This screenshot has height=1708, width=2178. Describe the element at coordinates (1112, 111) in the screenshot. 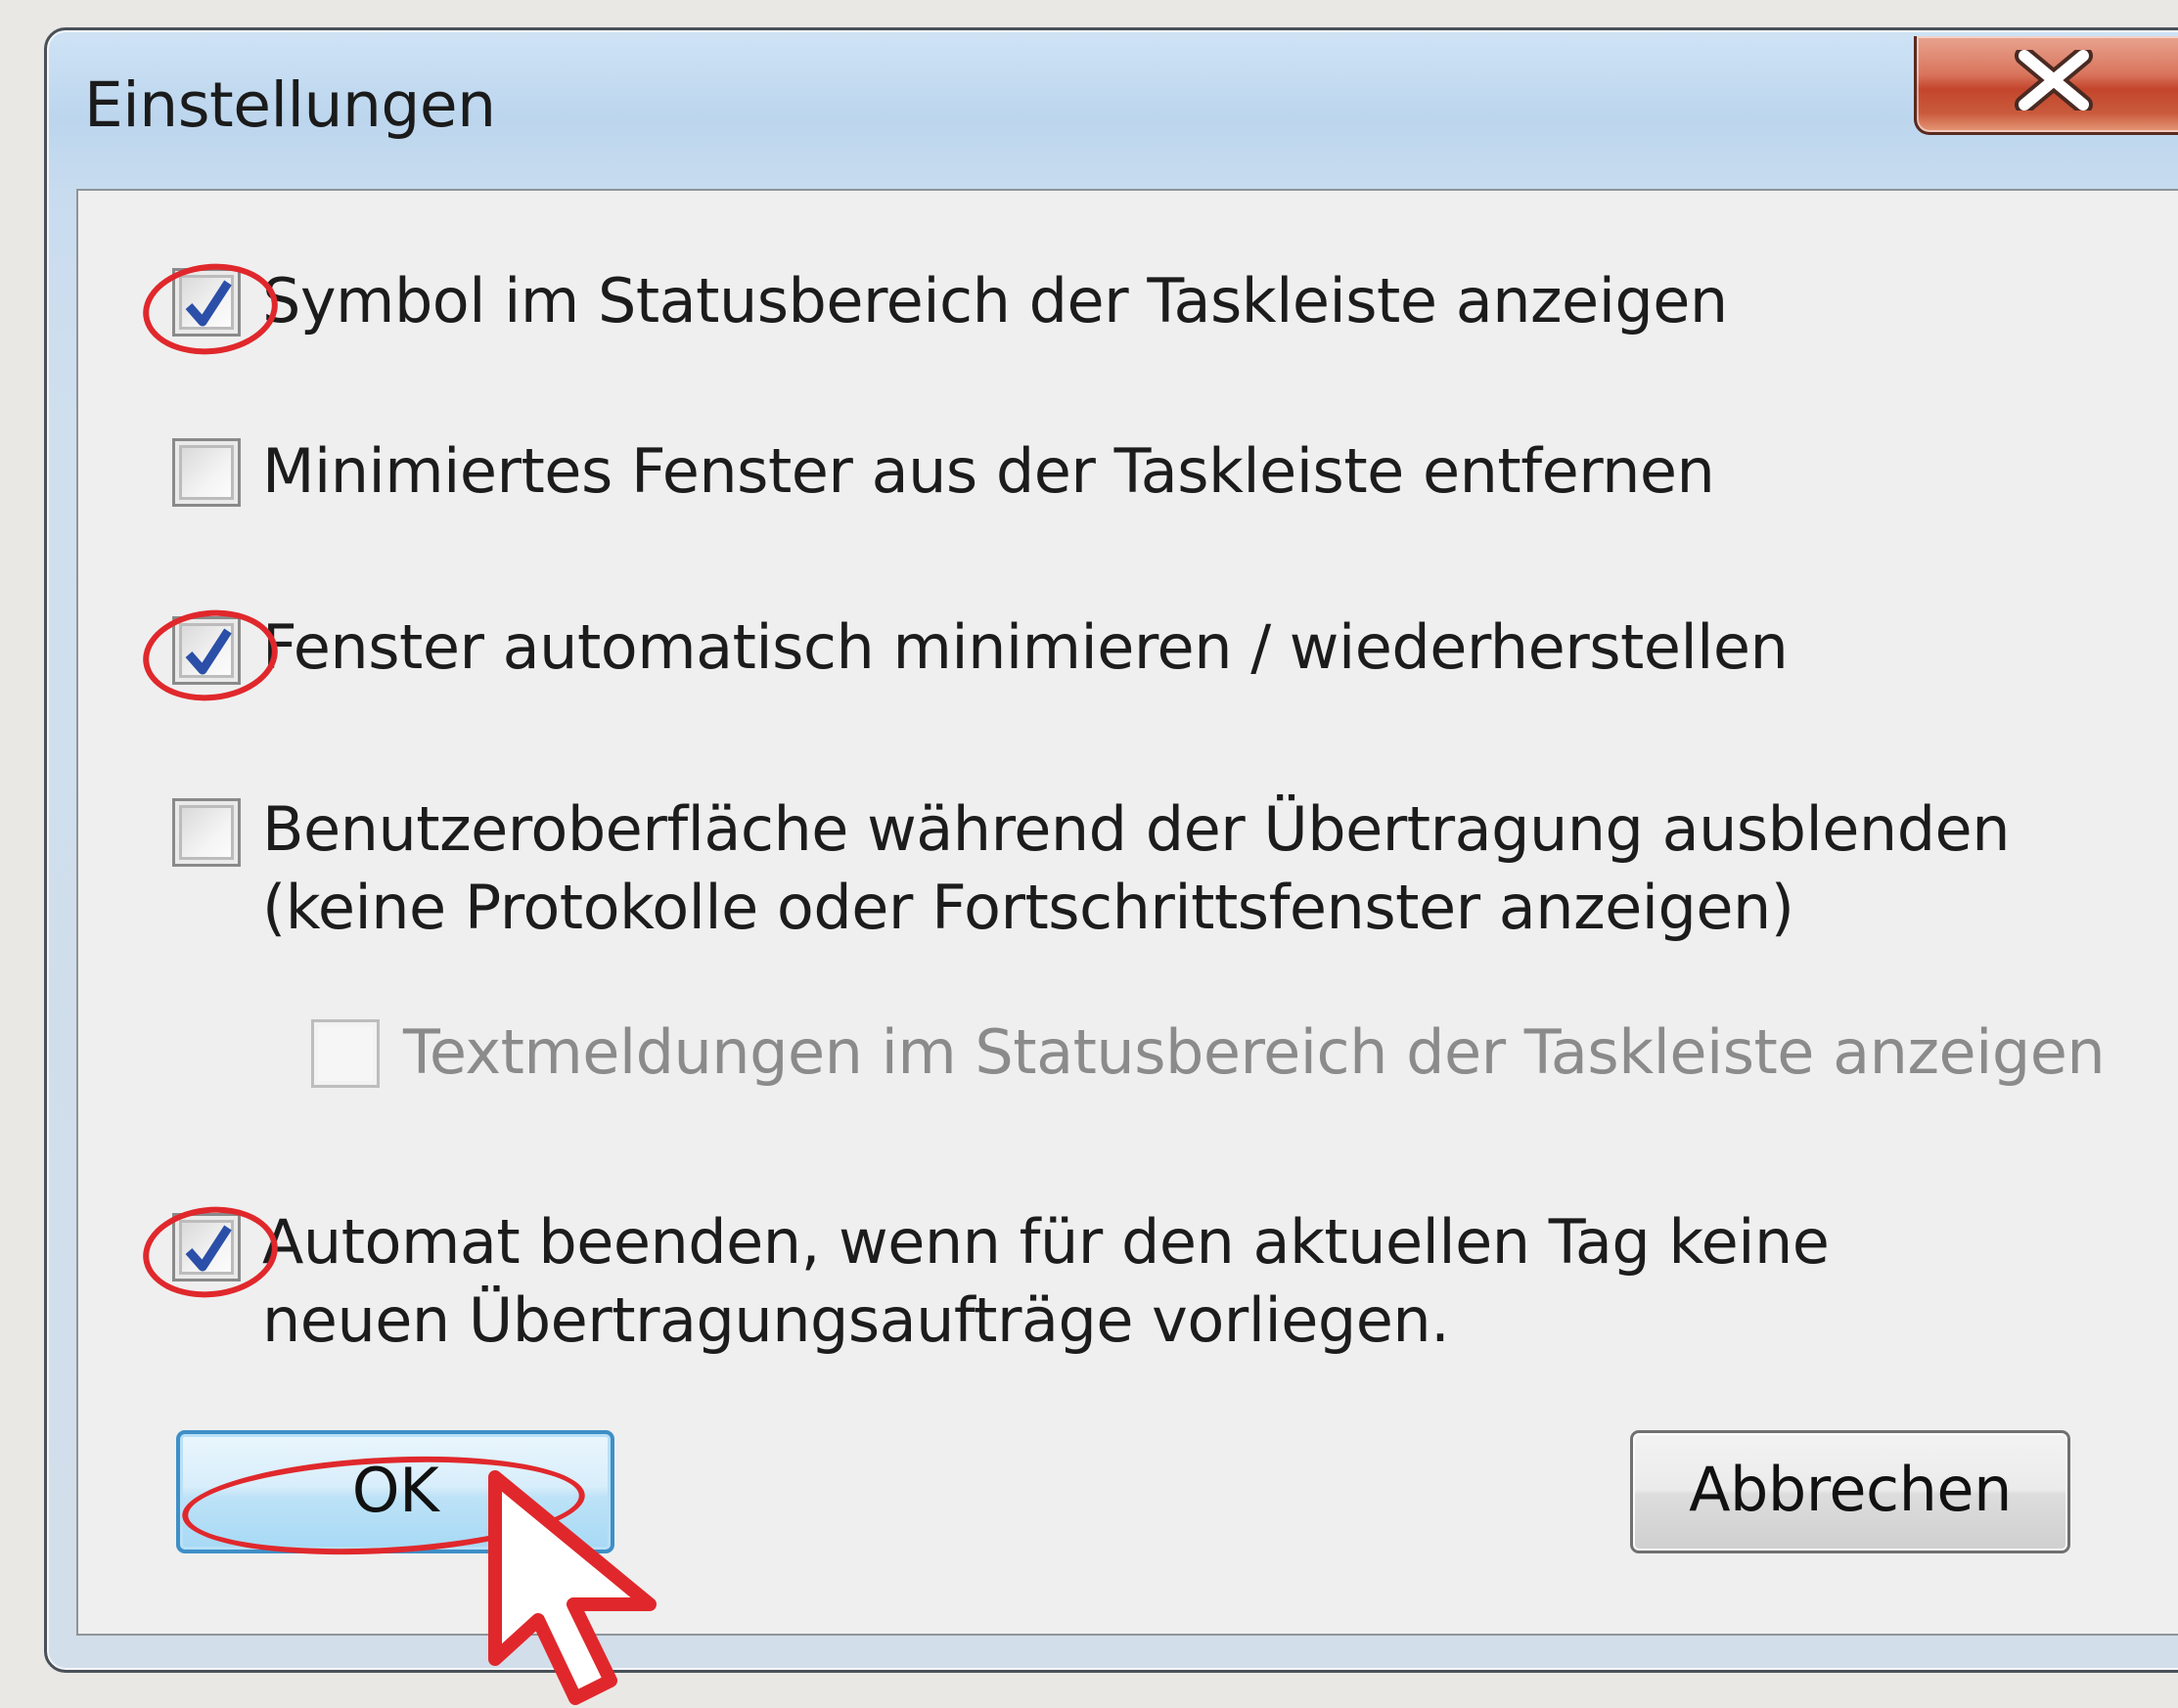

I see `title-bar: Einstellungen` at that location.